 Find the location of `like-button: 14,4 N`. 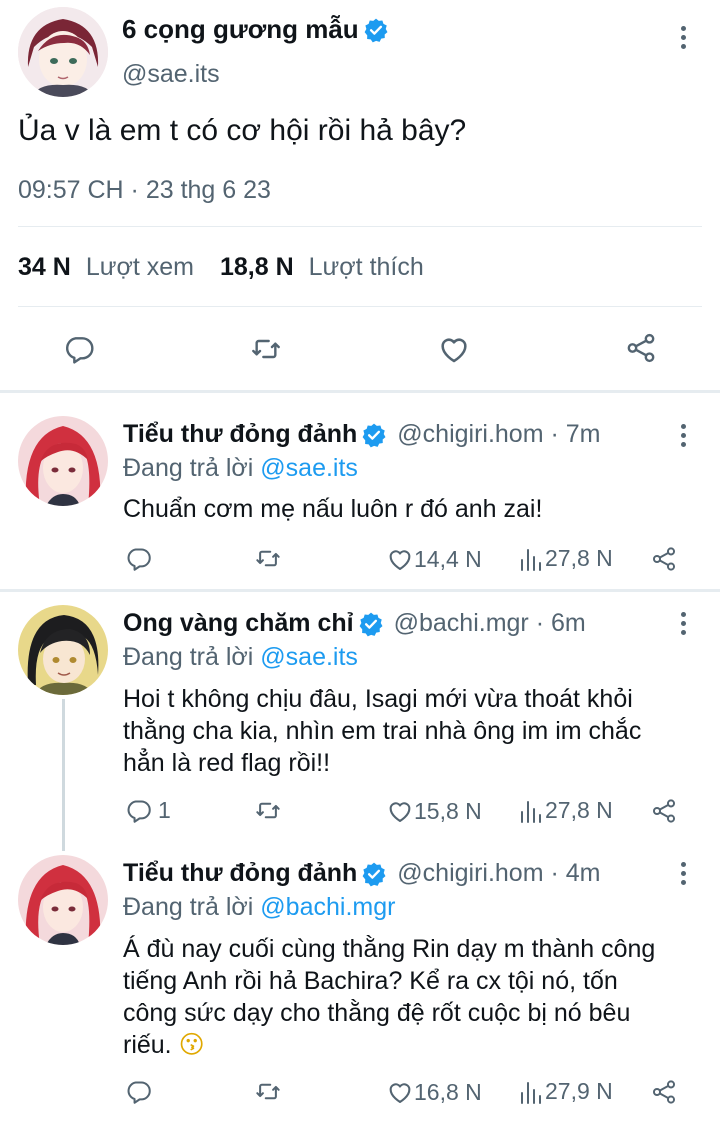

like-button: 14,4 N is located at coordinates (434, 559).